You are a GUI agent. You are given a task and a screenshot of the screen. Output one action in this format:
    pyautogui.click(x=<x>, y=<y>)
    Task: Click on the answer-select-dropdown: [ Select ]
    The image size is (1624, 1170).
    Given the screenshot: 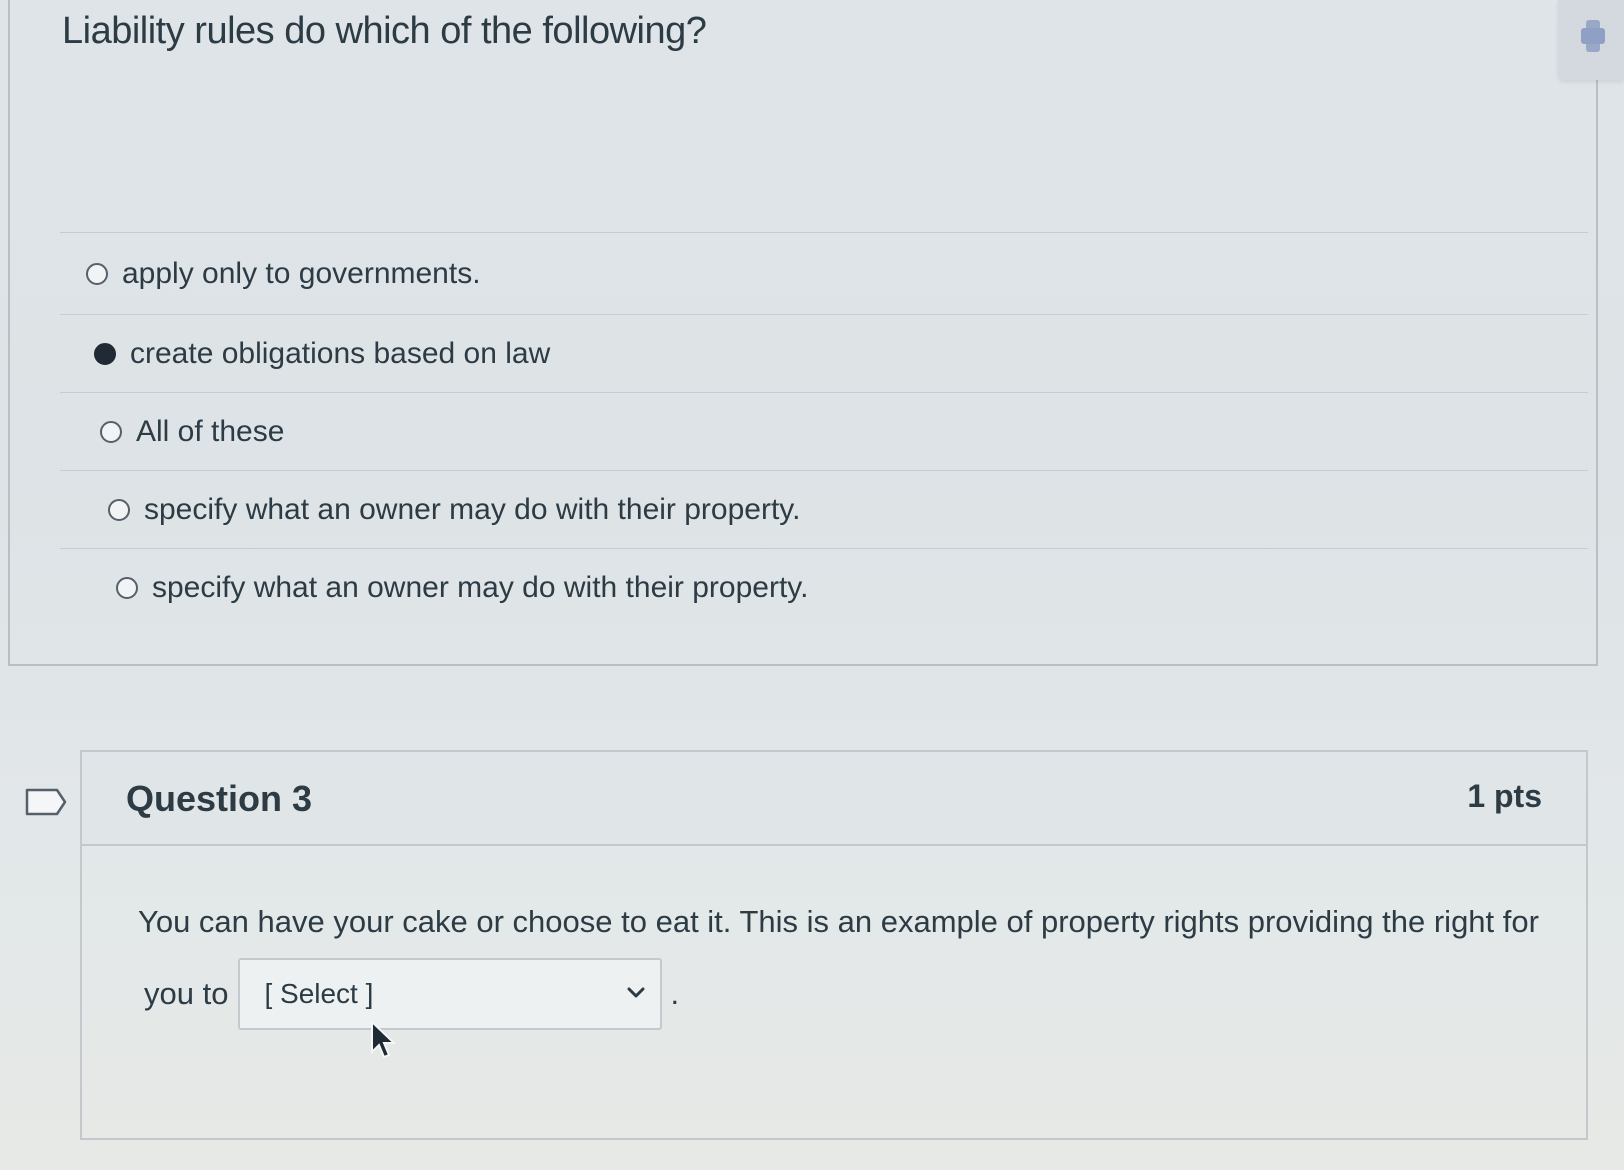 What is the action you would take?
    pyautogui.click(x=450, y=994)
    